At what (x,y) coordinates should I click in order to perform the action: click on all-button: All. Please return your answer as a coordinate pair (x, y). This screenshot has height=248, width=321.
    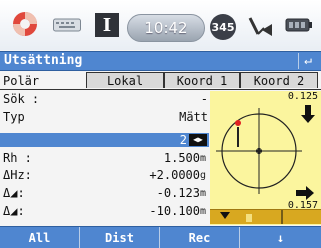
    Looking at the image, I should click on (40, 237).